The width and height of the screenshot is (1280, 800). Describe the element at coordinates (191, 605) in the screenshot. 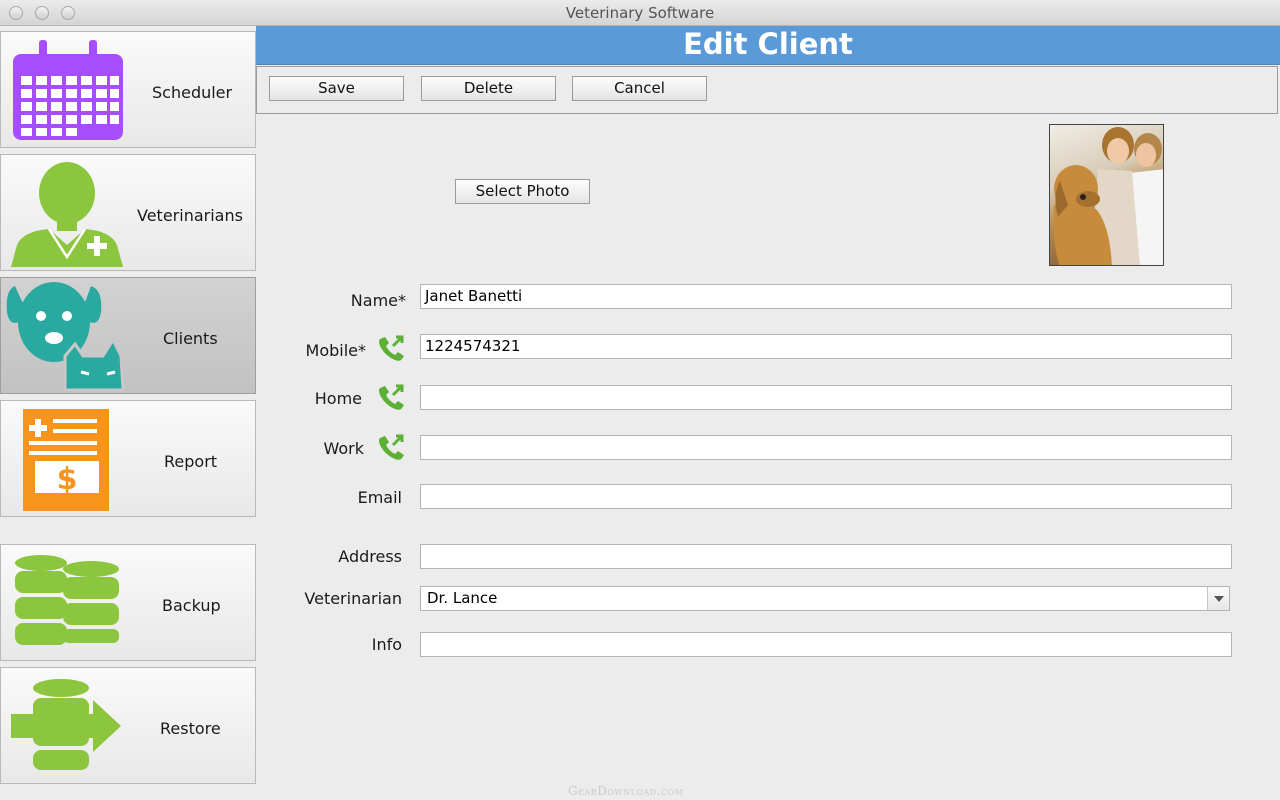

I see `sidebar-item-label: Backup` at that location.